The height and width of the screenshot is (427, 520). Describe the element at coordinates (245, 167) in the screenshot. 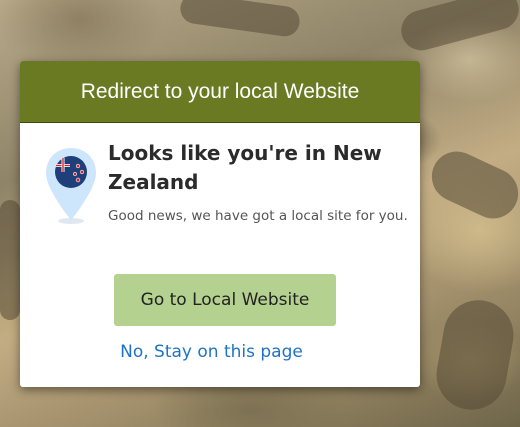

I see `location-headline: Looks like you're in New Zealand` at that location.